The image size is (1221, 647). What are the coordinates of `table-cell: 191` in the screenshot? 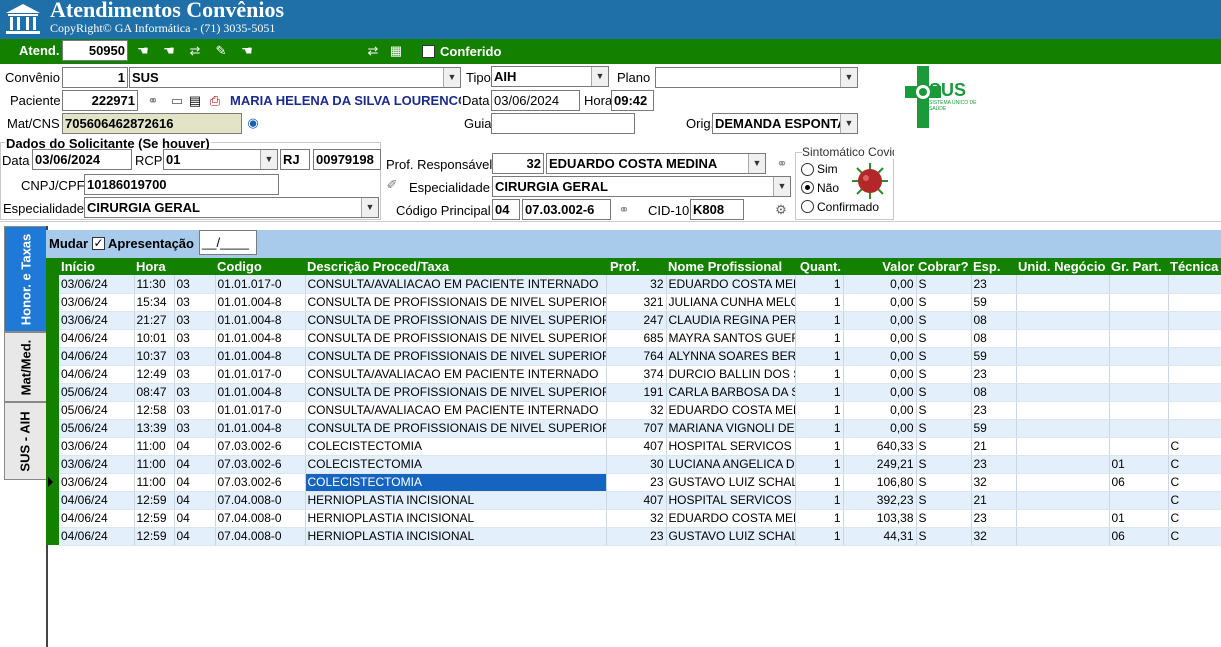 It's located at (636, 392).